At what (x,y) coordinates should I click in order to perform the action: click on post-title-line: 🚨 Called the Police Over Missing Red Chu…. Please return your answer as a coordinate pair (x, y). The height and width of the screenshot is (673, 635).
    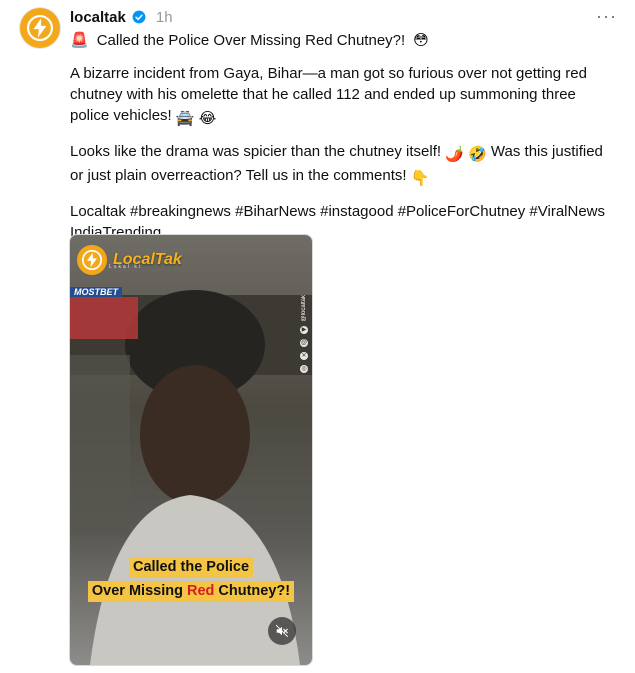
    Looking at the image, I should click on (340, 40).